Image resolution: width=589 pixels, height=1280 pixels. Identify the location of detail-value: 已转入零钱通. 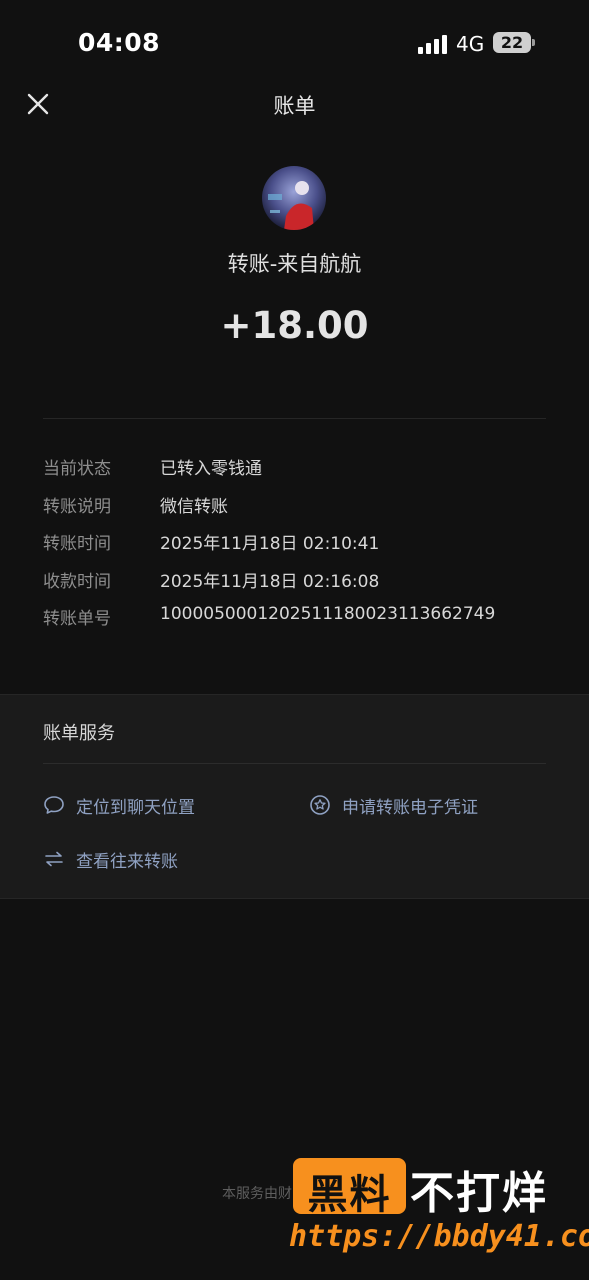
(211, 469).